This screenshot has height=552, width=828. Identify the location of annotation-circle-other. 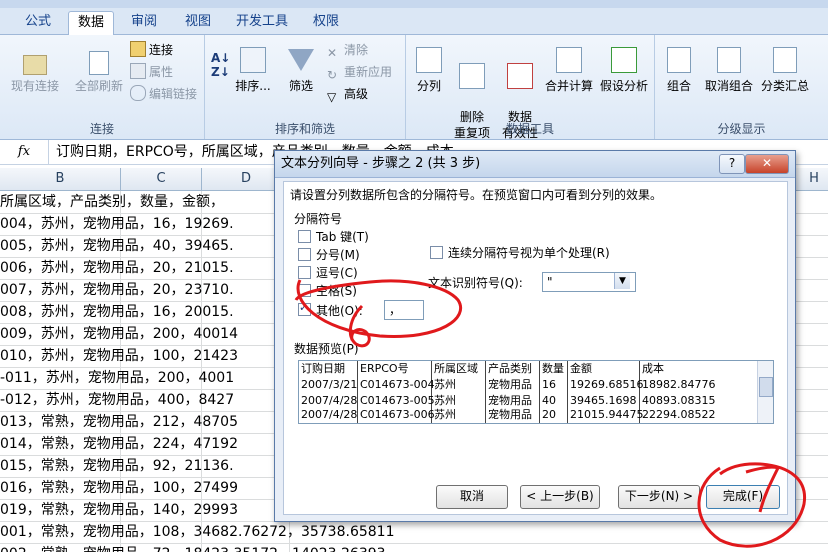
(378, 308).